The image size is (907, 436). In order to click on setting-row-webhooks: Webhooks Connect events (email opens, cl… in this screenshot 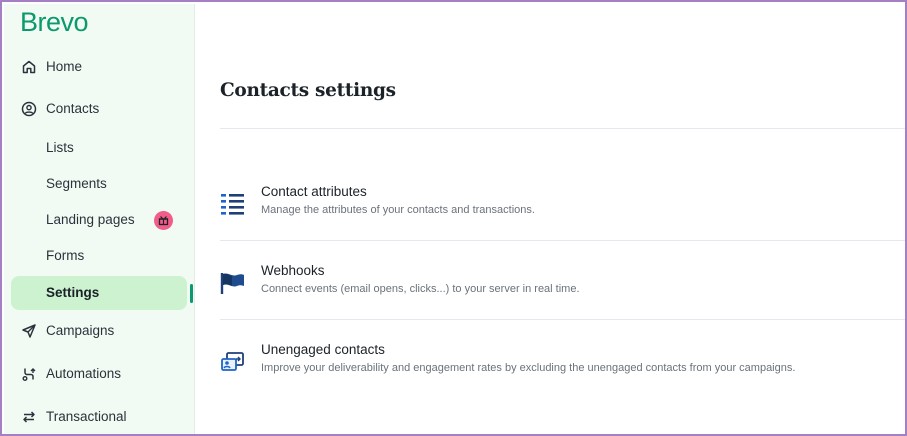, I will do `click(562, 302)`.